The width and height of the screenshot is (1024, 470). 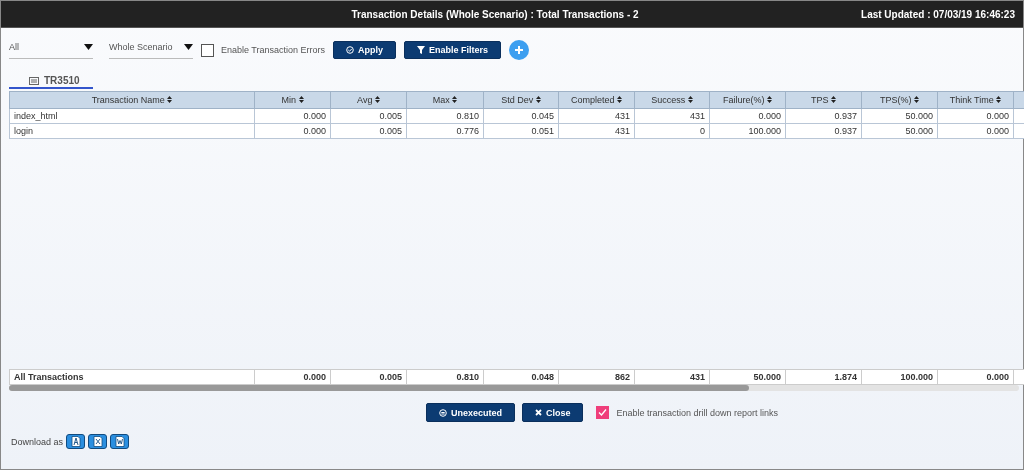 I want to click on filter-icon, so click(x=421, y=50).